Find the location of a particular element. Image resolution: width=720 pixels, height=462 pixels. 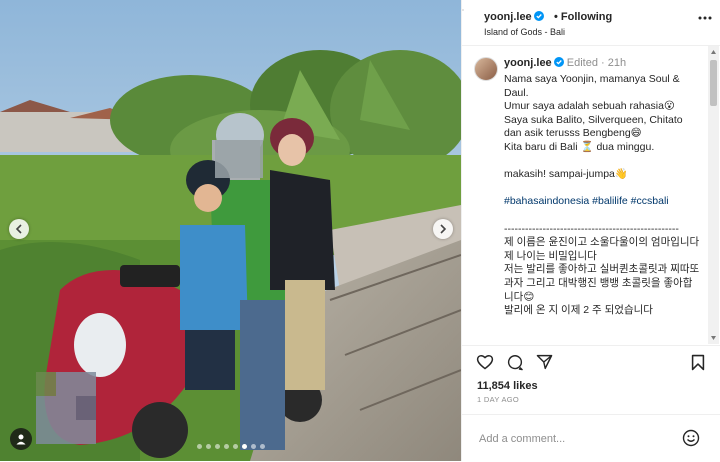

caption-line: Nama saya Yoonjin, mamanya Soul & Daul. is located at coordinates (592, 86).